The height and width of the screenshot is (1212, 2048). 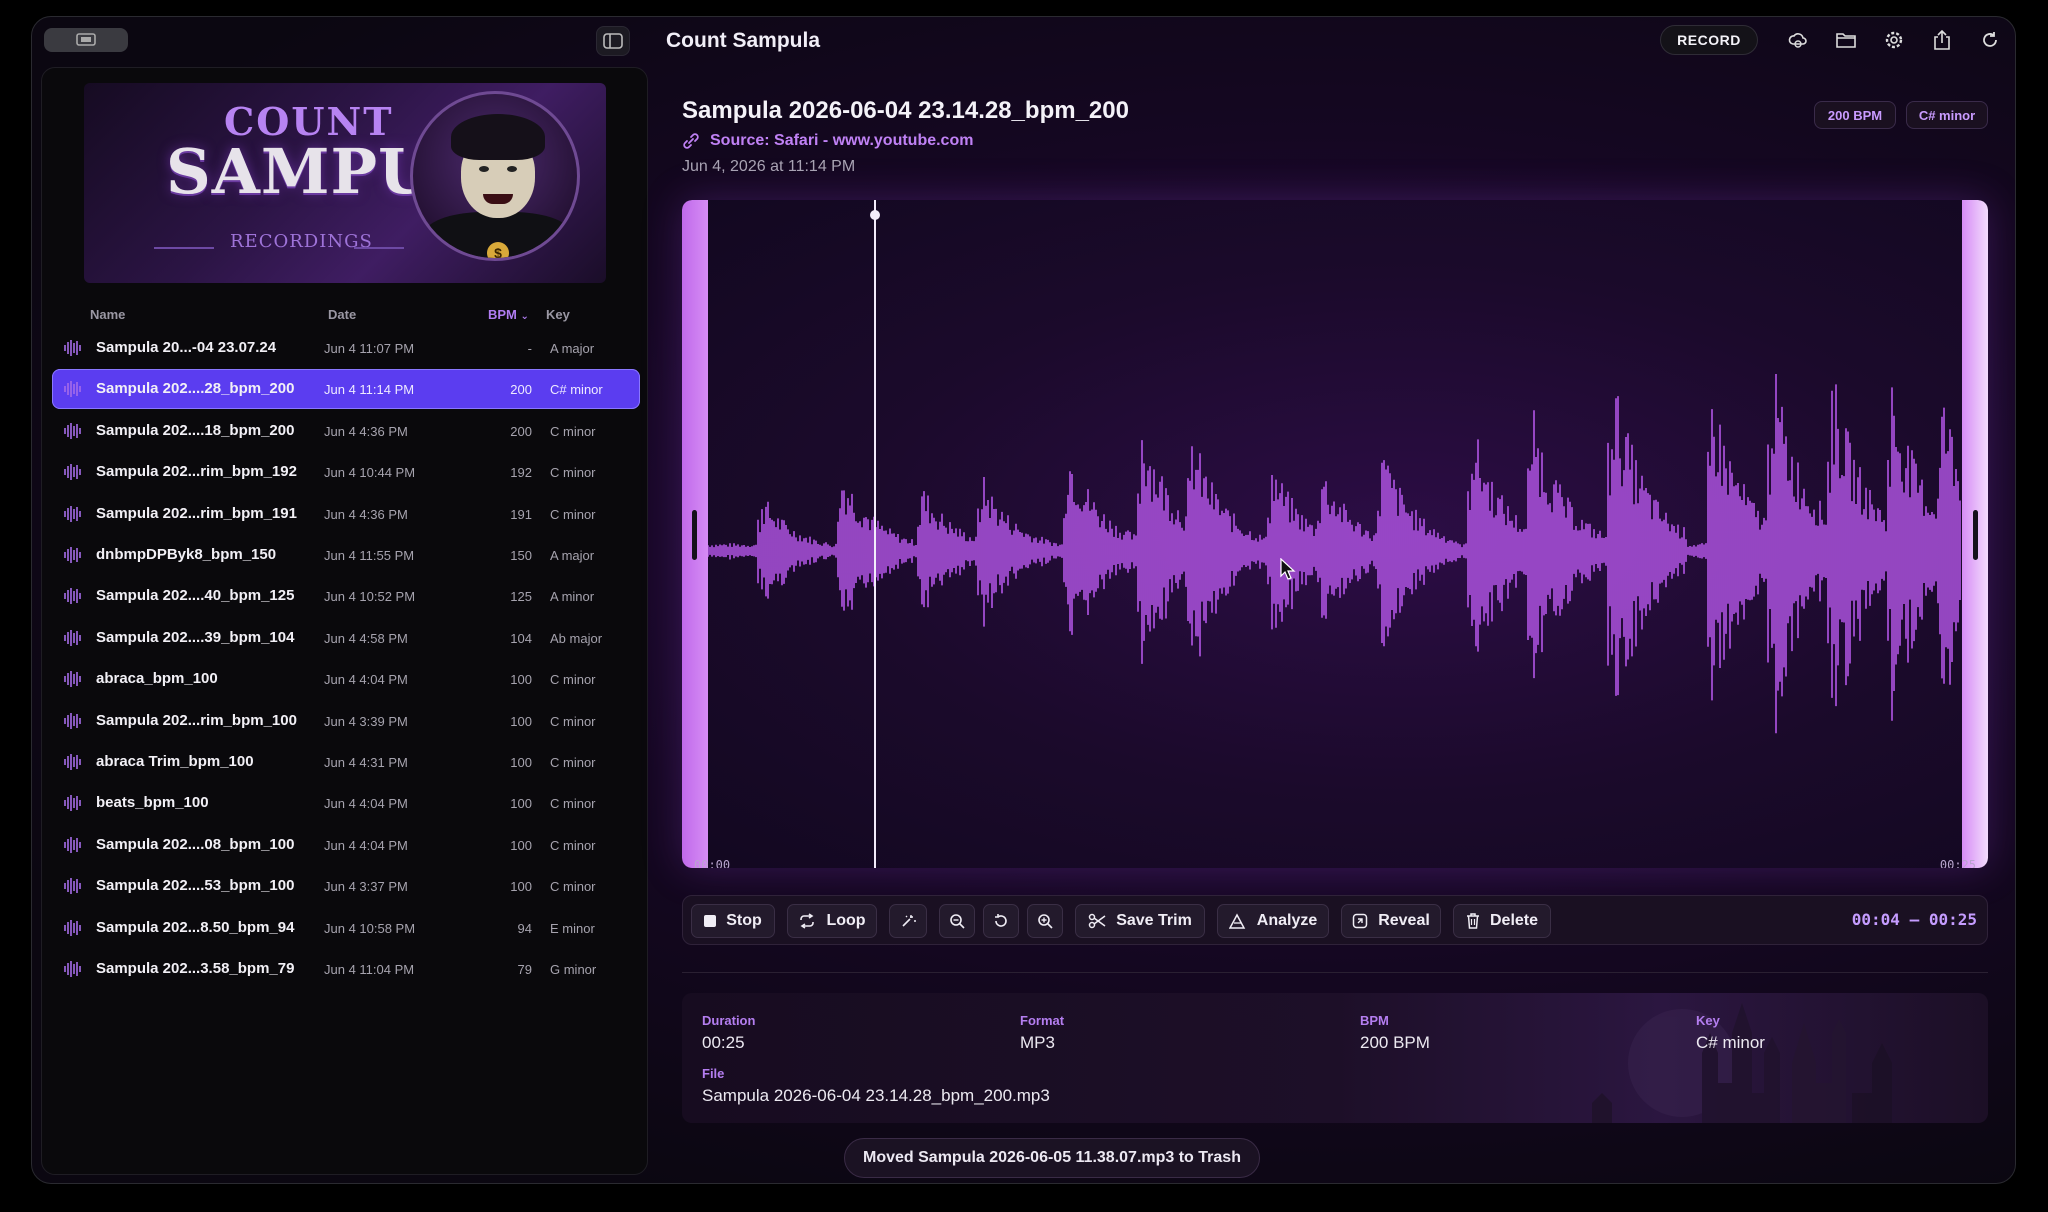 I want to click on recording-date: Jun 4 3:37 PM, so click(x=366, y=887).